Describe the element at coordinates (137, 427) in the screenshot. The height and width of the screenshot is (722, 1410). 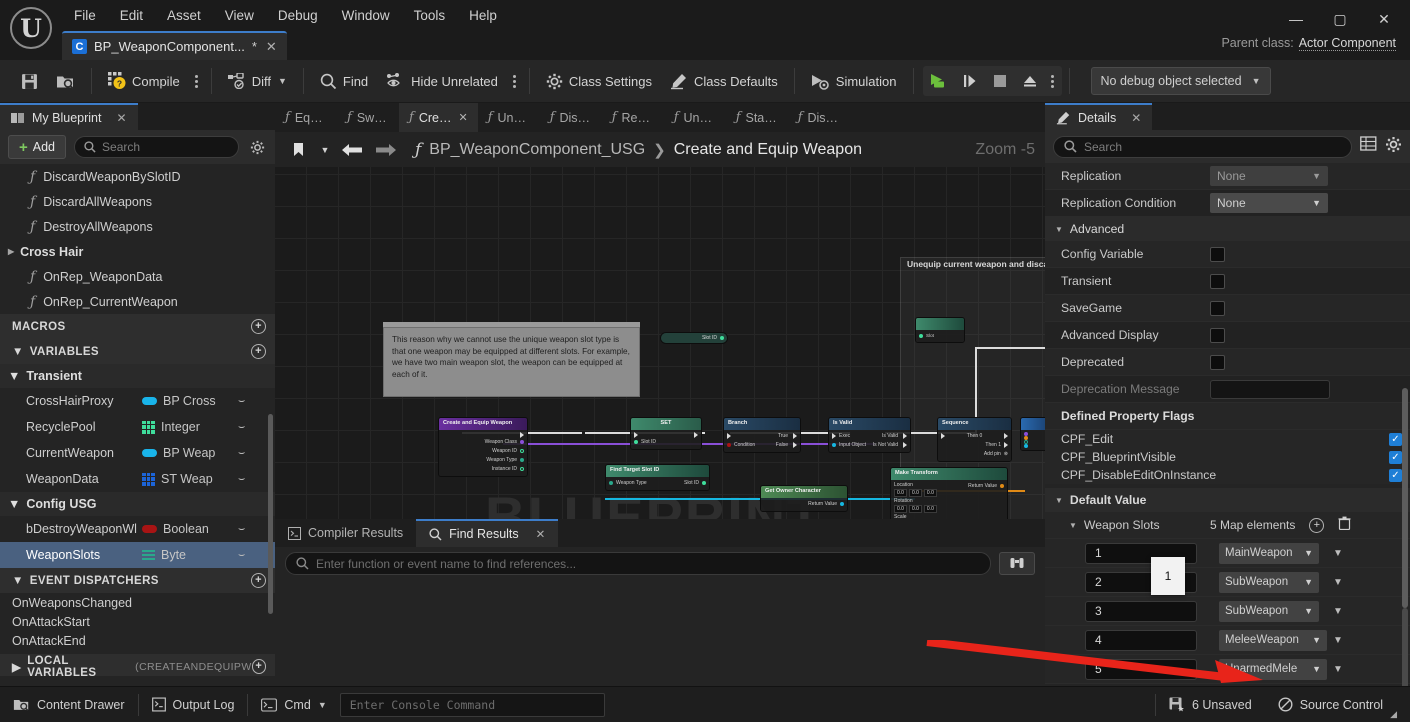
I see `variable-row-recyclepool: RecyclePool Integer ⌣` at that location.